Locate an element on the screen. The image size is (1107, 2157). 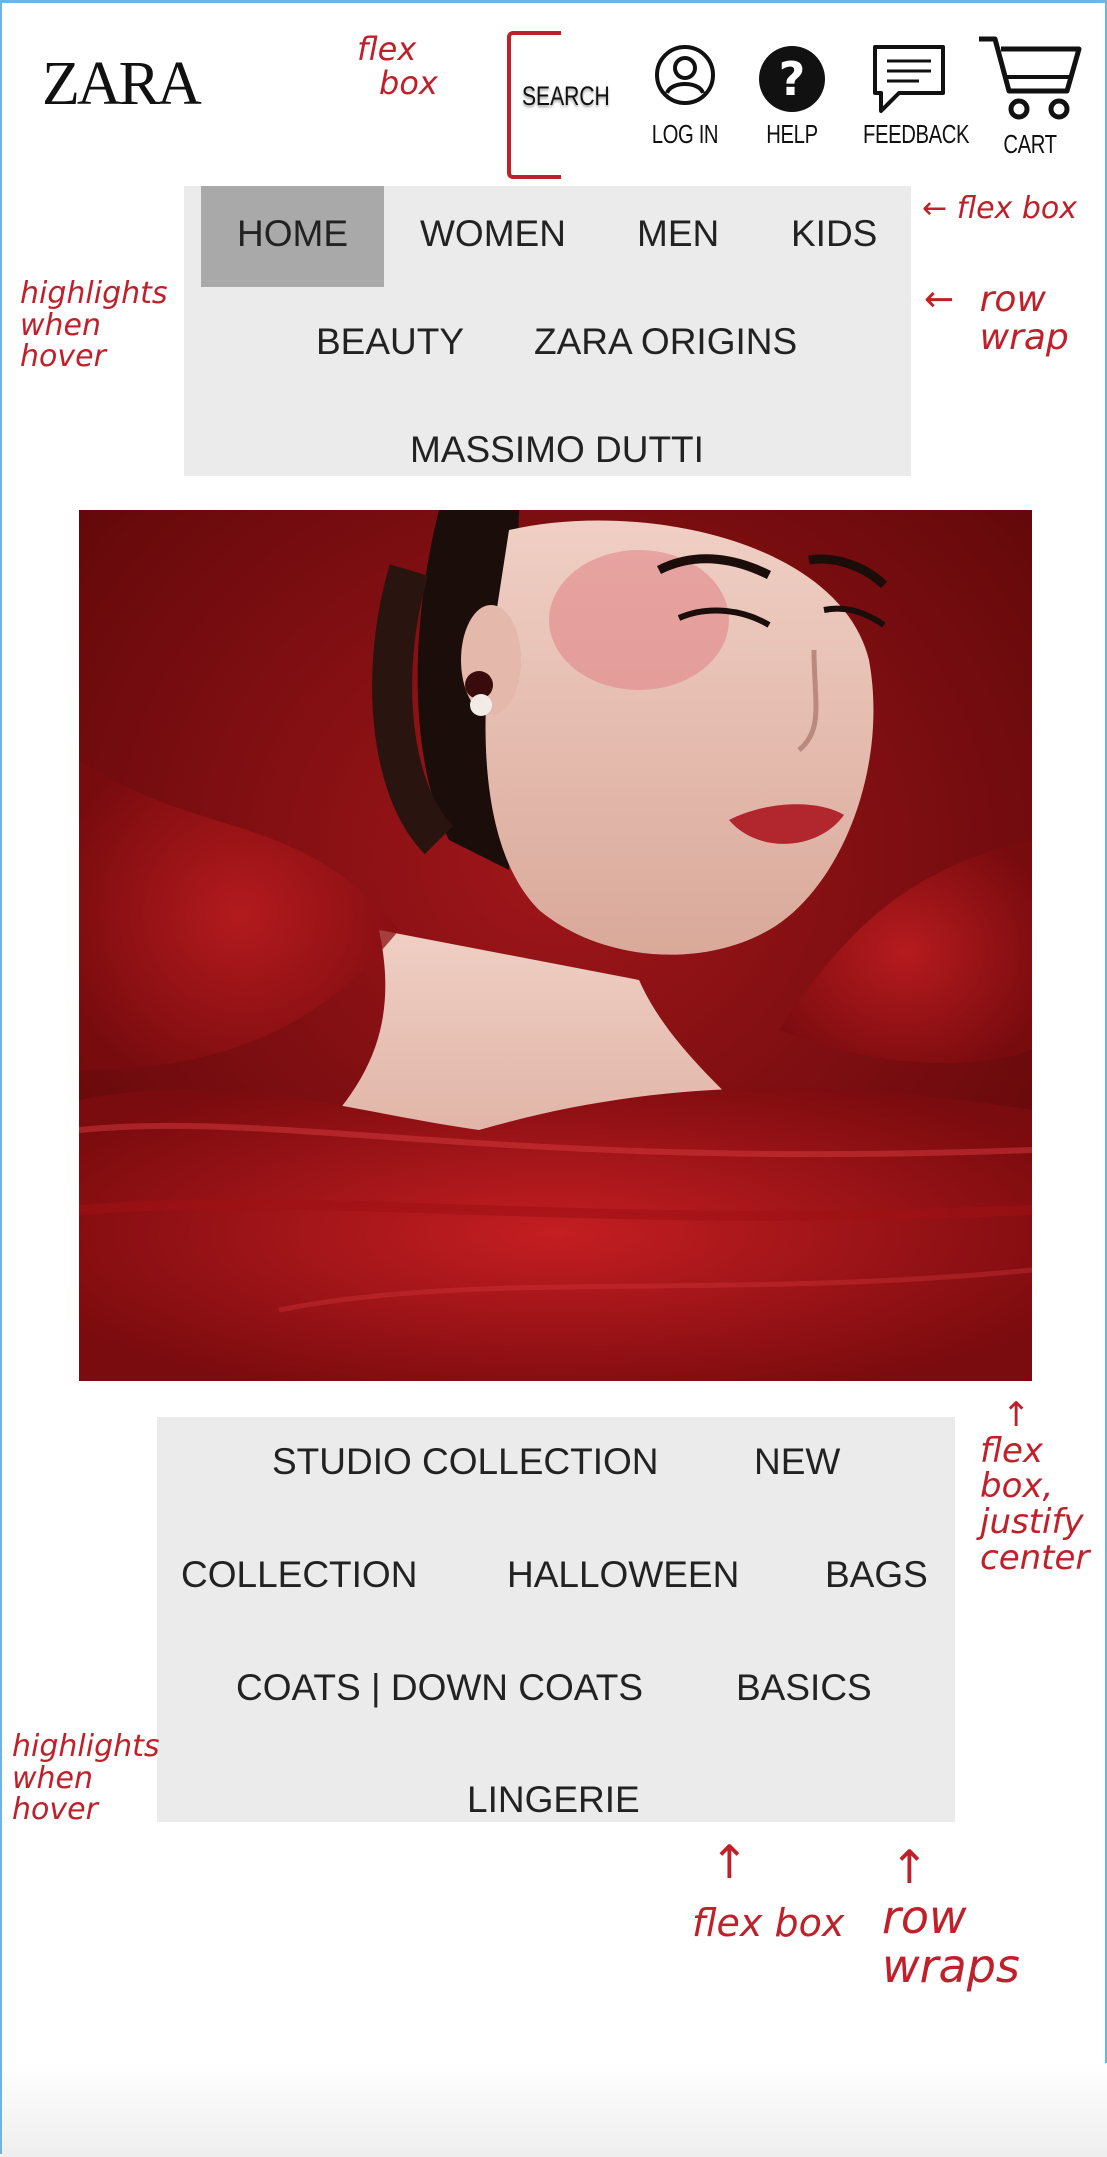
collection-item-bags: BAGS is located at coordinates (876, 1574).